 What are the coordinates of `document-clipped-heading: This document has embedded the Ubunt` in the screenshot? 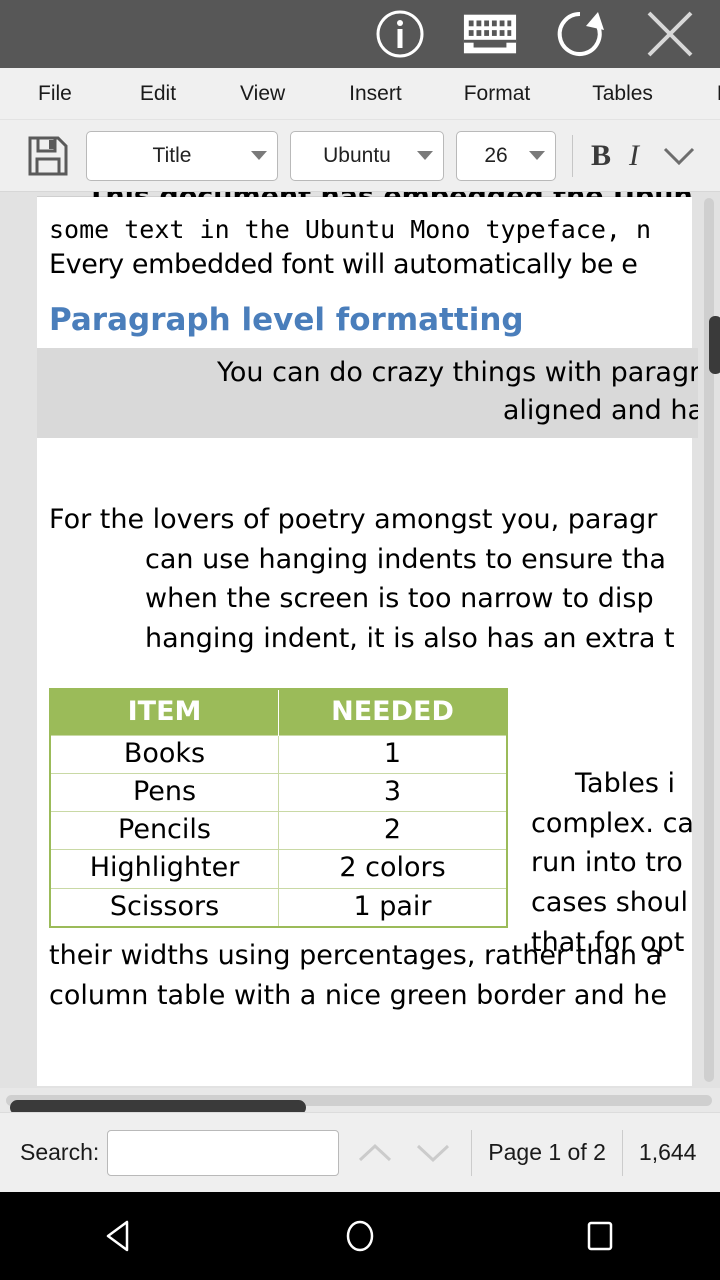 It's located at (370, 194).